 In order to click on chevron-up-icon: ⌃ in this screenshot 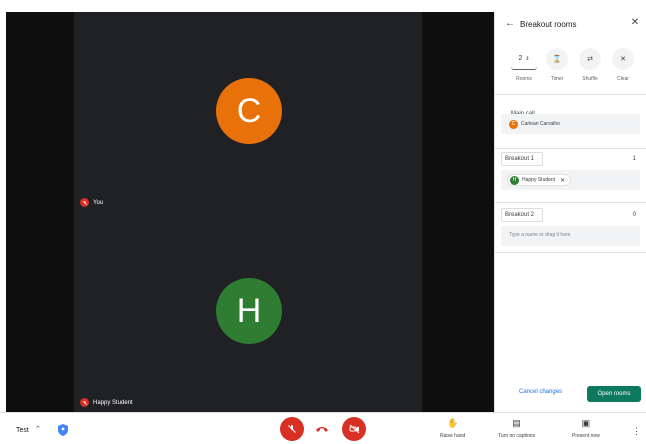, I will do `click(38, 429)`.